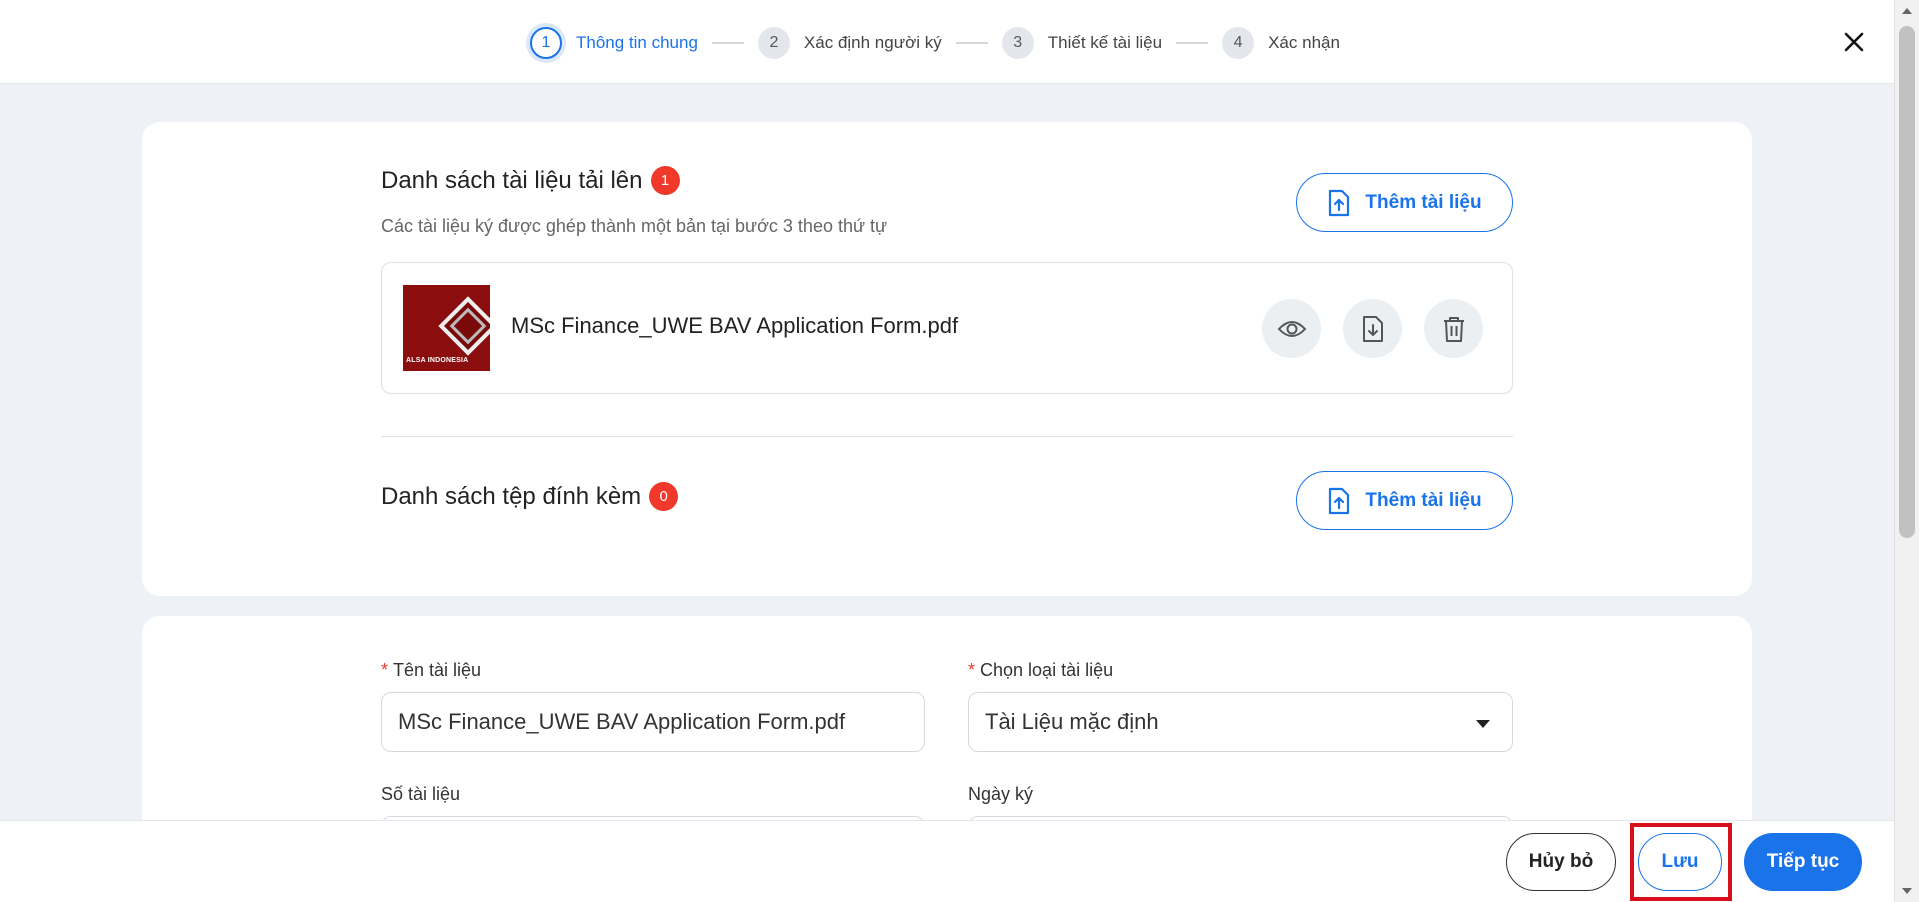  Describe the element at coordinates (665, 180) in the screenshot. I see `documents-count-badge: 1` at that location.